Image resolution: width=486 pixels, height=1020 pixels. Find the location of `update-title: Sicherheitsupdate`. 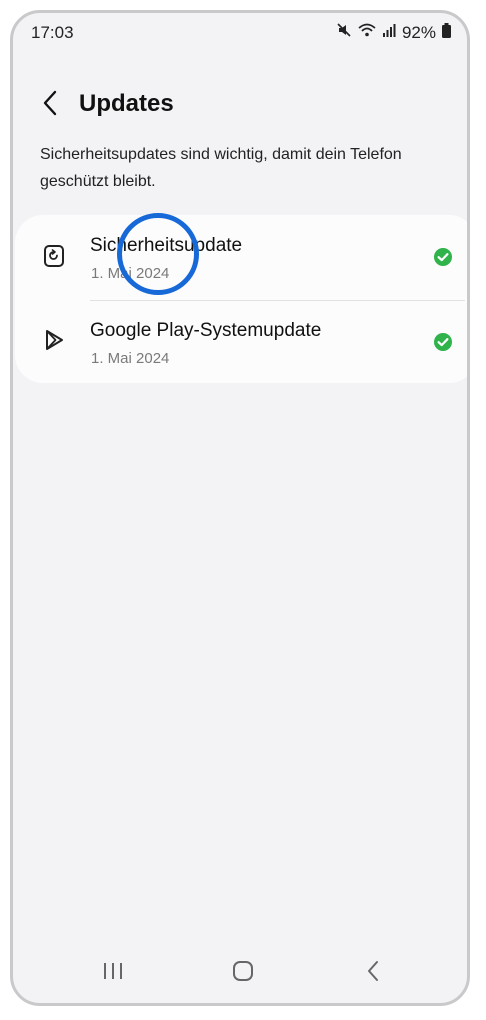

update-title: Sicherheitsupdate is located at coordinates (166, 245).